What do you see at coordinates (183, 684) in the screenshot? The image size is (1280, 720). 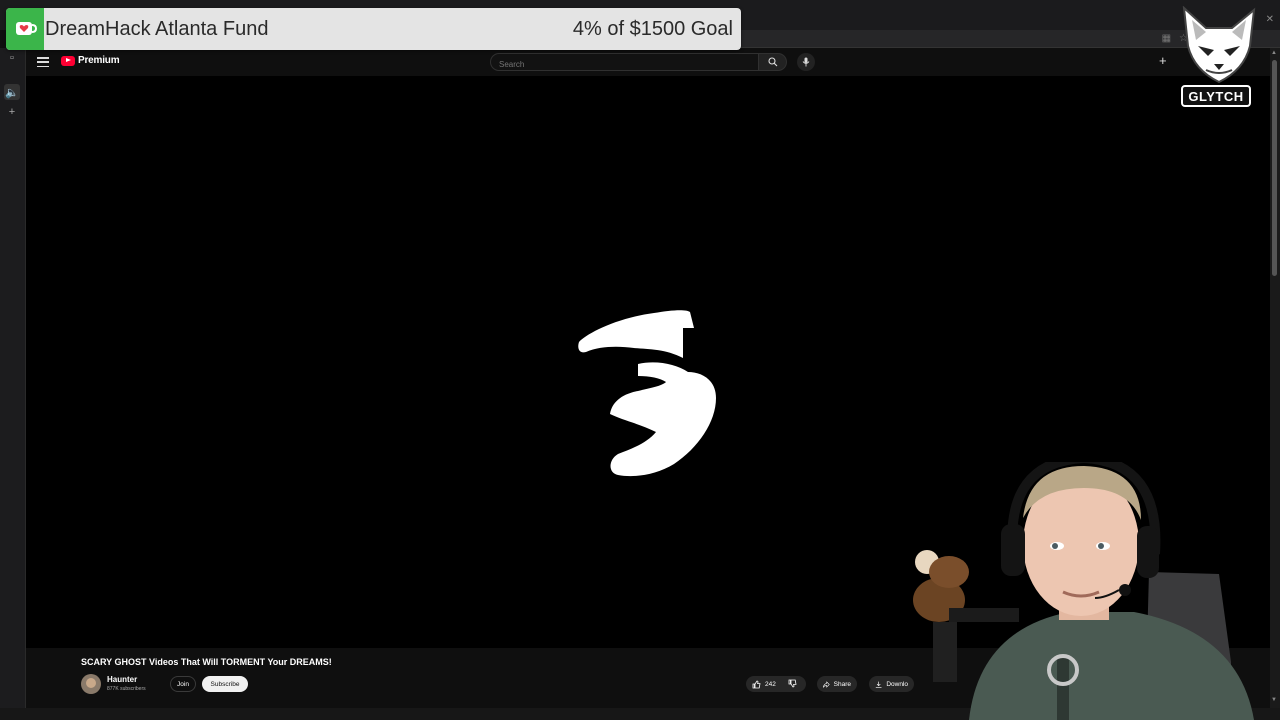 I see `join-button: Join` at bounding box center [183, 684].